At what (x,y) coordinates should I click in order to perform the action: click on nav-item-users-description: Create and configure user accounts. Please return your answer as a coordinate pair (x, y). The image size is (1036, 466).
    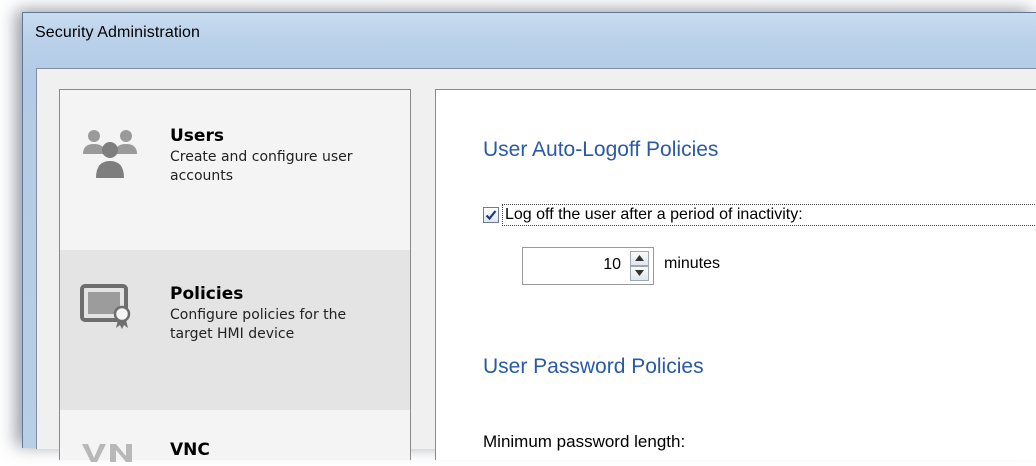
    Looking at the image, I should click on (261, 166).